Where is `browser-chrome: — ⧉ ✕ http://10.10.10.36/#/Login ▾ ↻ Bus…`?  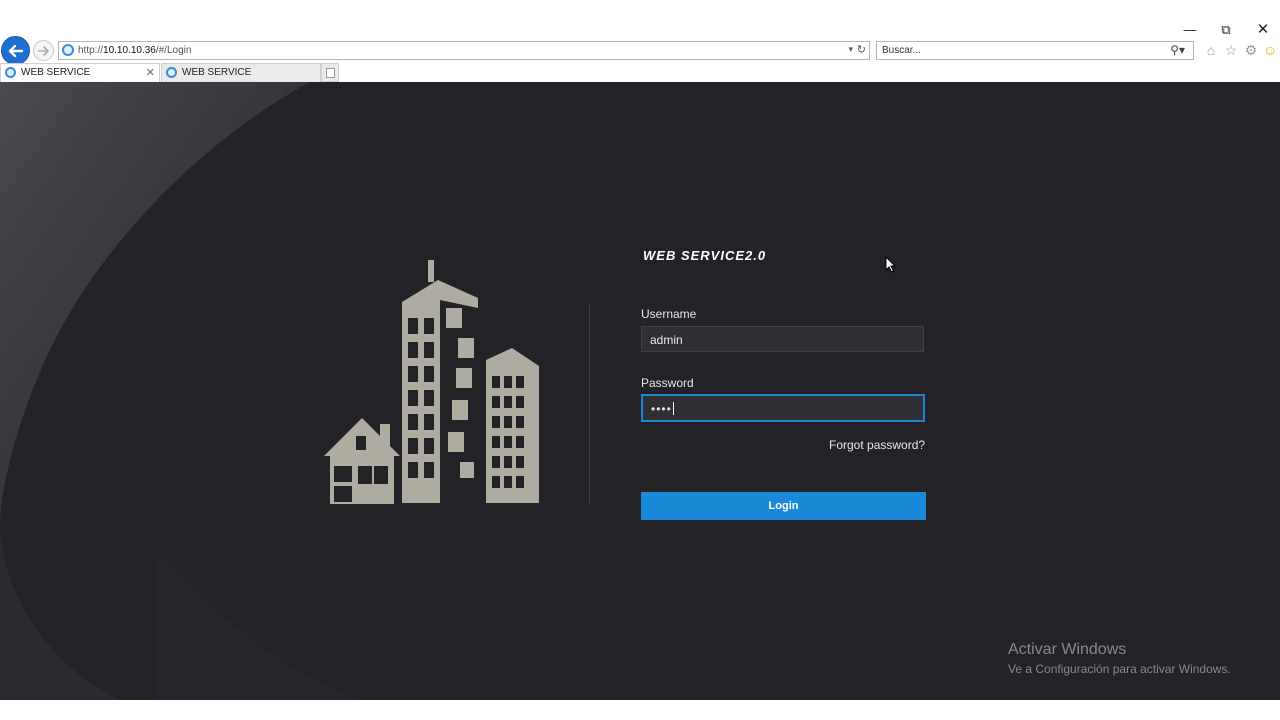
browser-chrome: — ⧉ ✕ http://10.10.10.36/#/Login ▾ ↻ Bus… is located at coordinates (640, 41).